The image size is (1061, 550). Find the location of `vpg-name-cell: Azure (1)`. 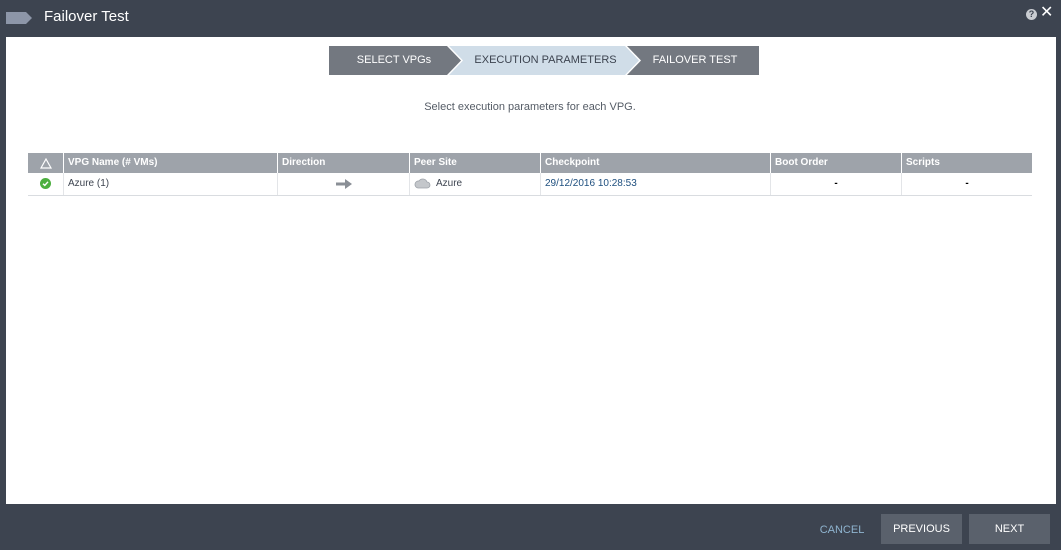

vpg-name-cell: Azure (1) is located at coordinates (171, 184).